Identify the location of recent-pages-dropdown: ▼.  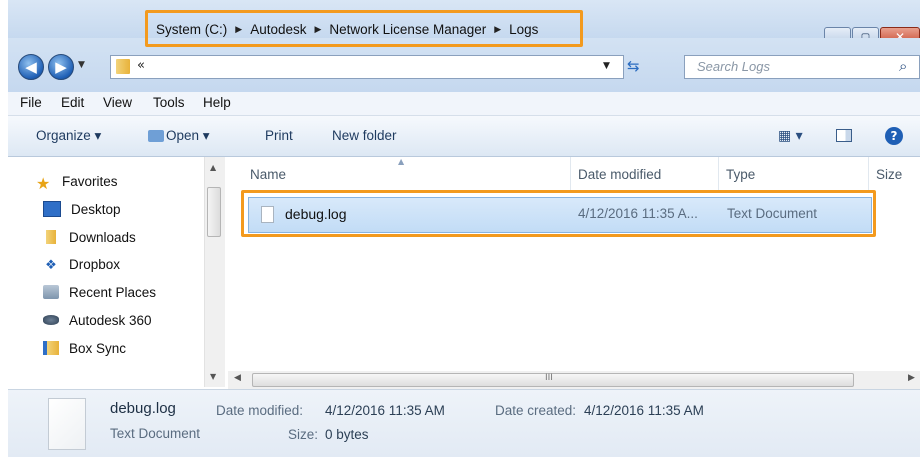
(81, 65).